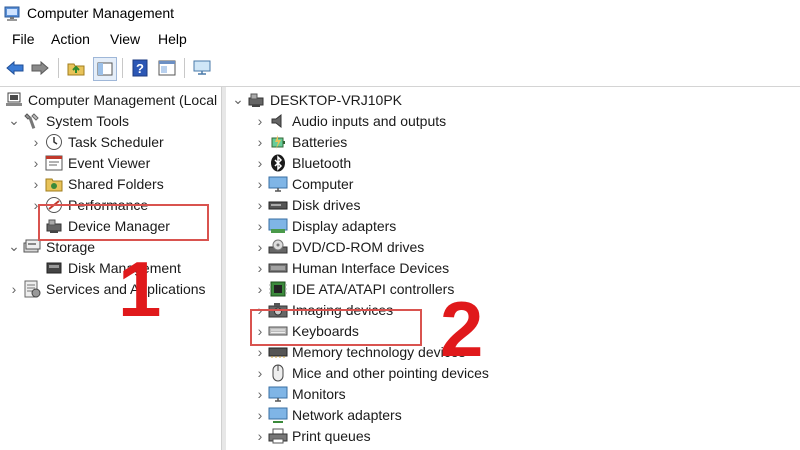 This screenshot has width=800, height=450. I want to click on back-arrow-icon, so click(15, 68).